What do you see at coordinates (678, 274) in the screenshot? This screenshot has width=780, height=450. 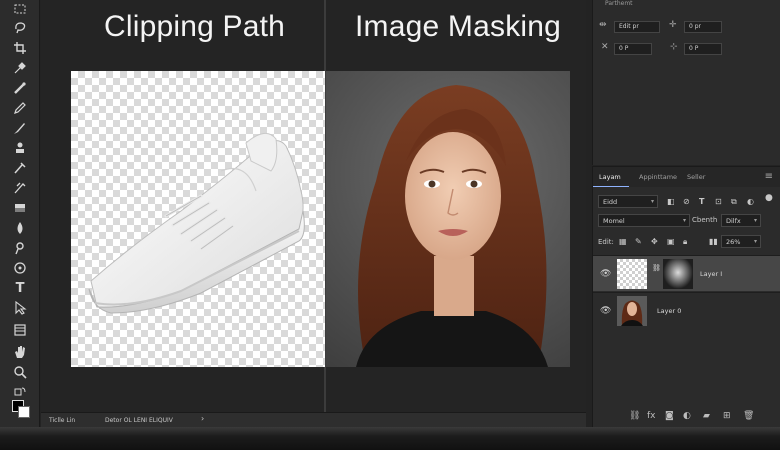 I see `mask-thumbnail` at bounding box center [678, 274].